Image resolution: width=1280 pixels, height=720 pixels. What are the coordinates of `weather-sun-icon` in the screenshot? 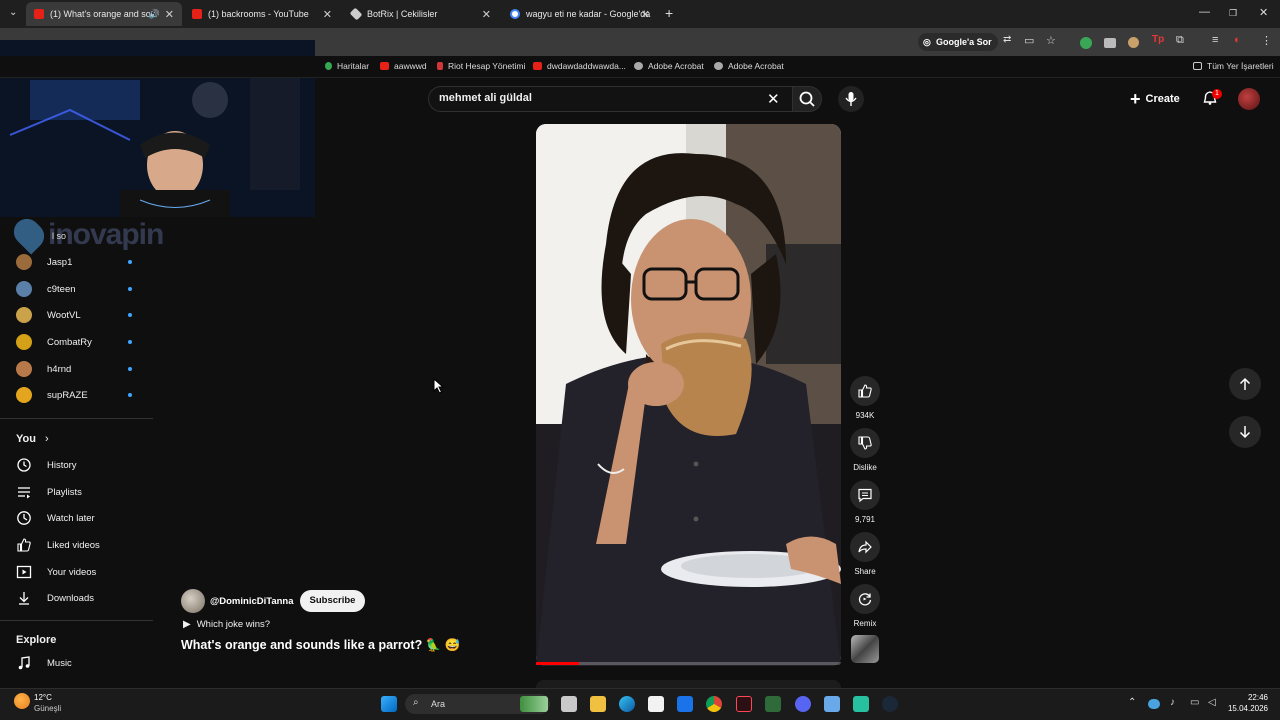 It's located at (22, 701).